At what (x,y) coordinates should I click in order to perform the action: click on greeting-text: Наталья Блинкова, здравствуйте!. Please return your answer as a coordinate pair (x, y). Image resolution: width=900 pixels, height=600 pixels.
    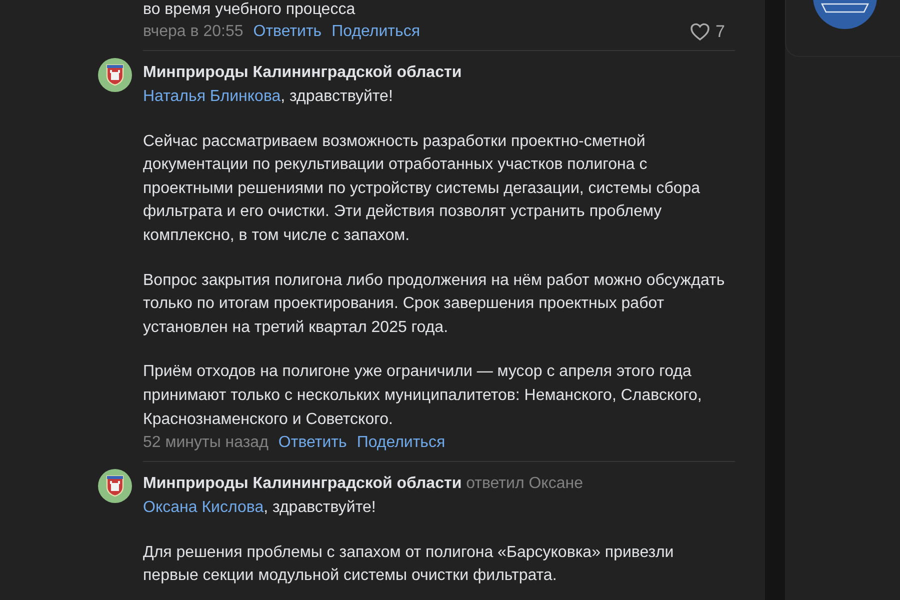
    Looking at the image, I should click on (268, 97).